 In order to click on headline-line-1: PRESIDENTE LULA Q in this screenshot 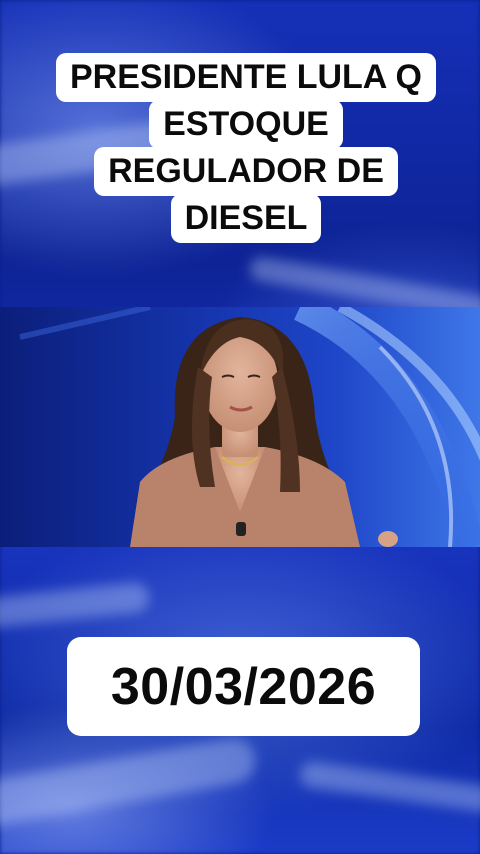, I will do `click(246, 77)`.